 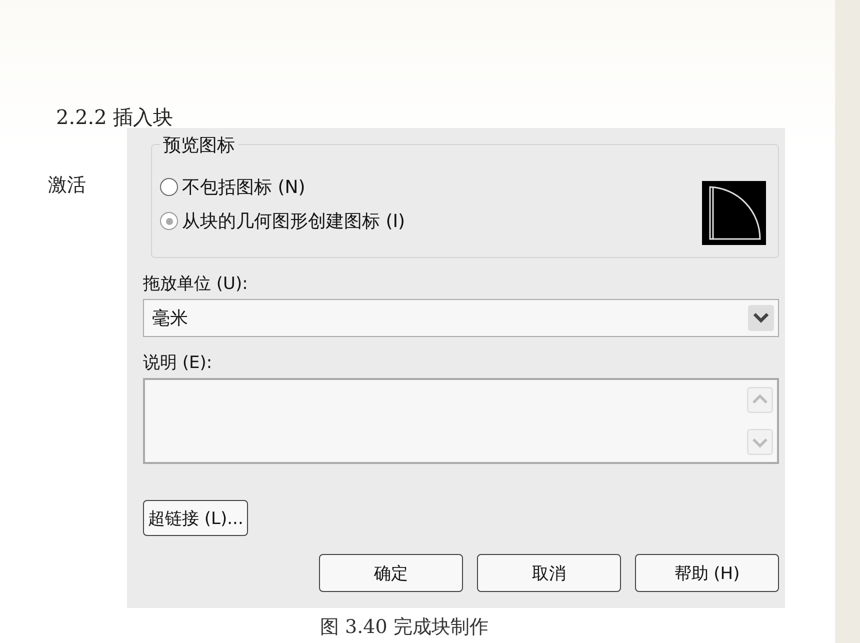 I want to click on block-preview-icon, so click(x=734, y=213).